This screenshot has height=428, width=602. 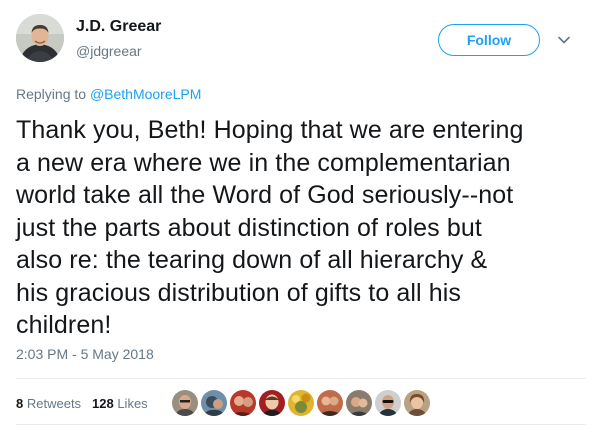 I want to click on retweets-label: Retweets, so click(x=54, y=403).